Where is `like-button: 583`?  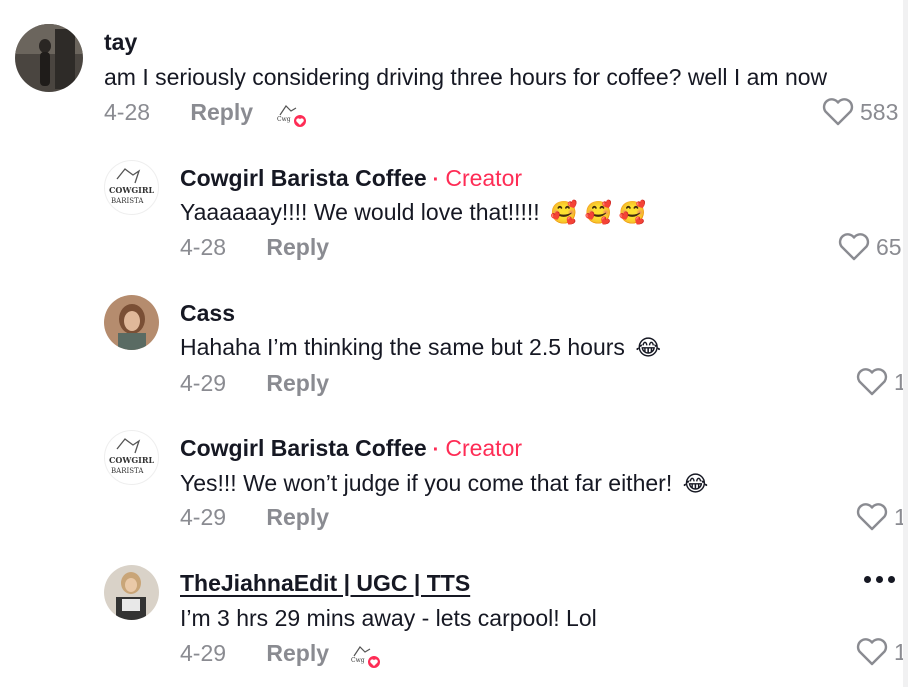 like-button: 583 is located at coordinates (860, 112).